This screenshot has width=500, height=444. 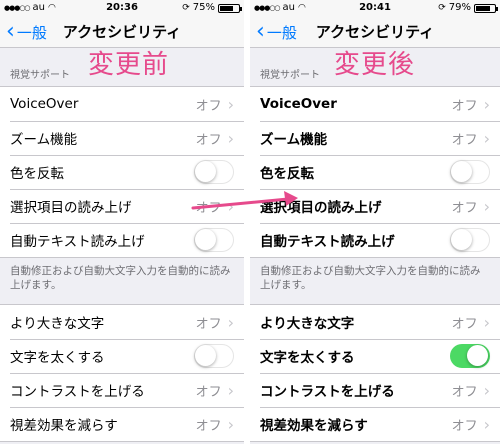 I want to click on toggle-switch-on, so click(x=470, y=356).